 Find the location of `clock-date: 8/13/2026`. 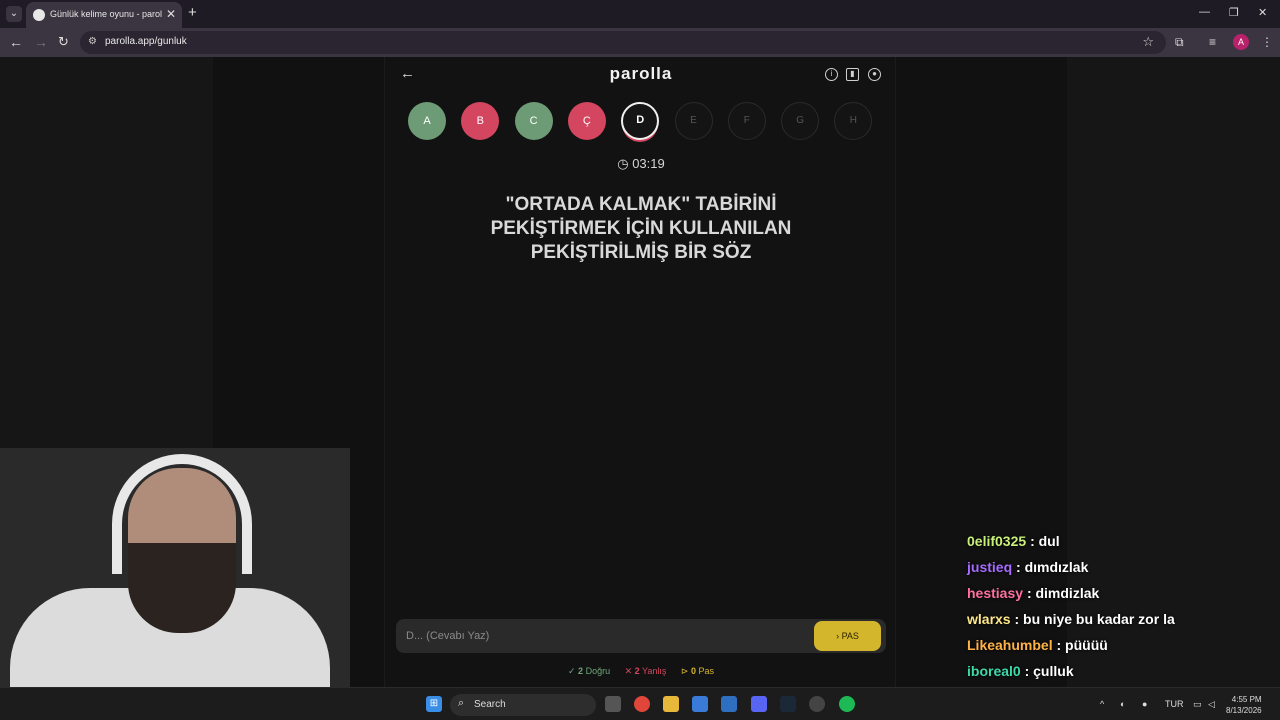

clock-date: 8/13/2026 is located at coordinates (1244, 710).